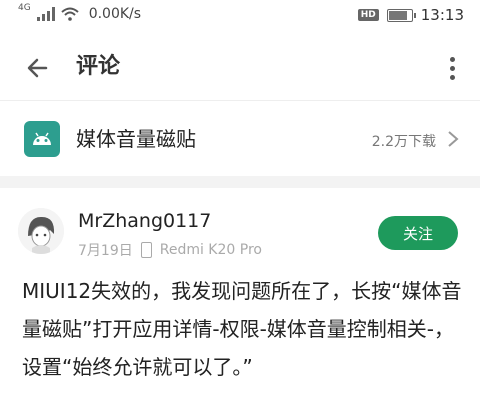 Image resolution: width=480 pixels, height=412 pixels. Describe the element at coordinates (70, 14) in the screenshot. I see `wifi-icon` at that location.